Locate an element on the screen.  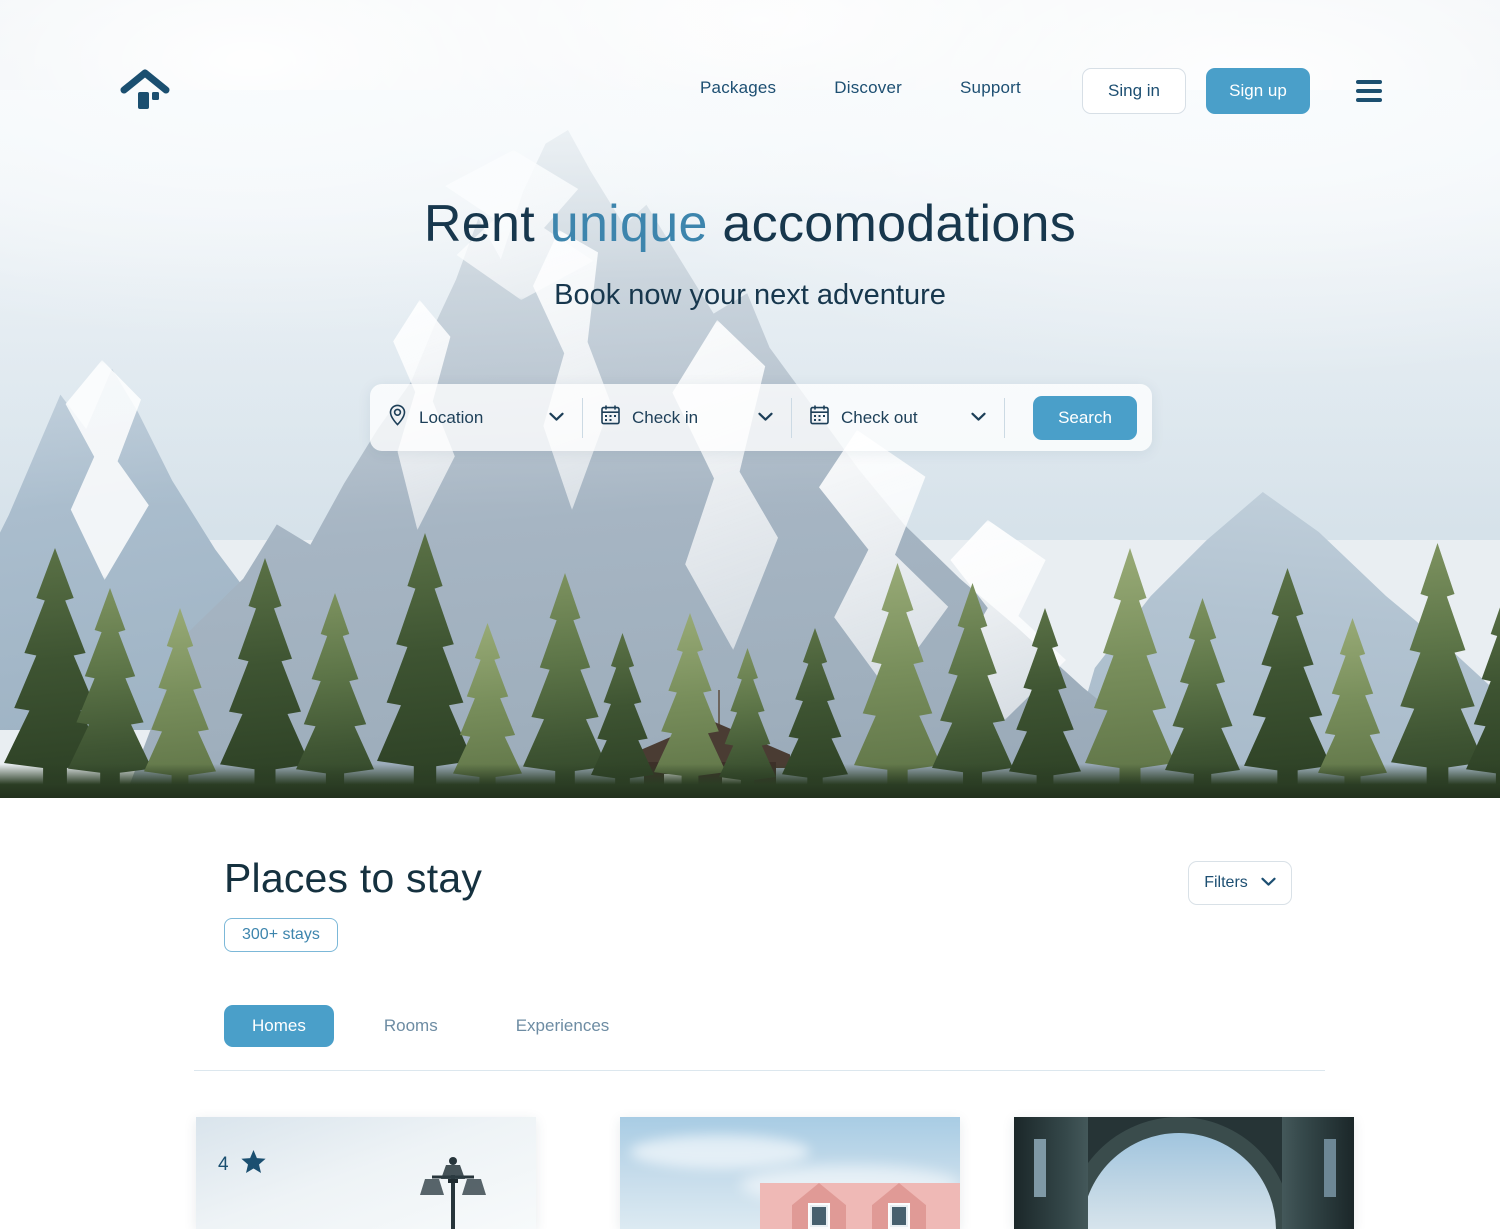
forest-floor is located at coordinates (750, 781).